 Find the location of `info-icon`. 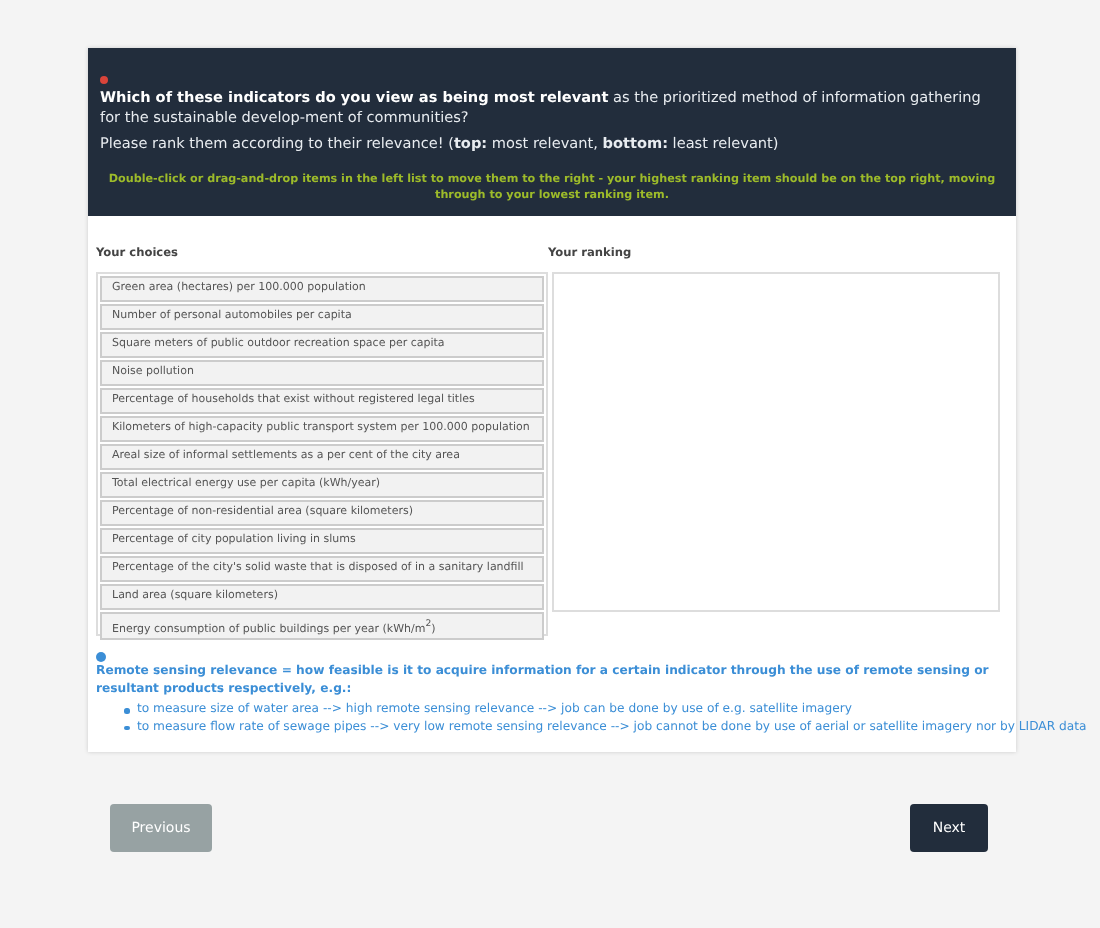

info-icon is located at coordinates (101, 657).